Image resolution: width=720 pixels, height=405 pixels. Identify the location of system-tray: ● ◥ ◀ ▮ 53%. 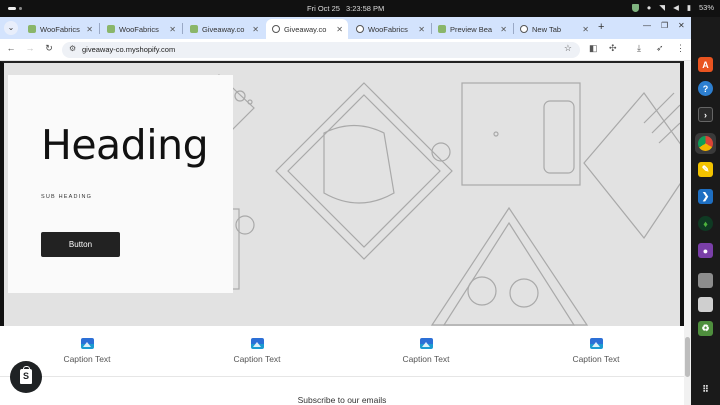
(672, 7).